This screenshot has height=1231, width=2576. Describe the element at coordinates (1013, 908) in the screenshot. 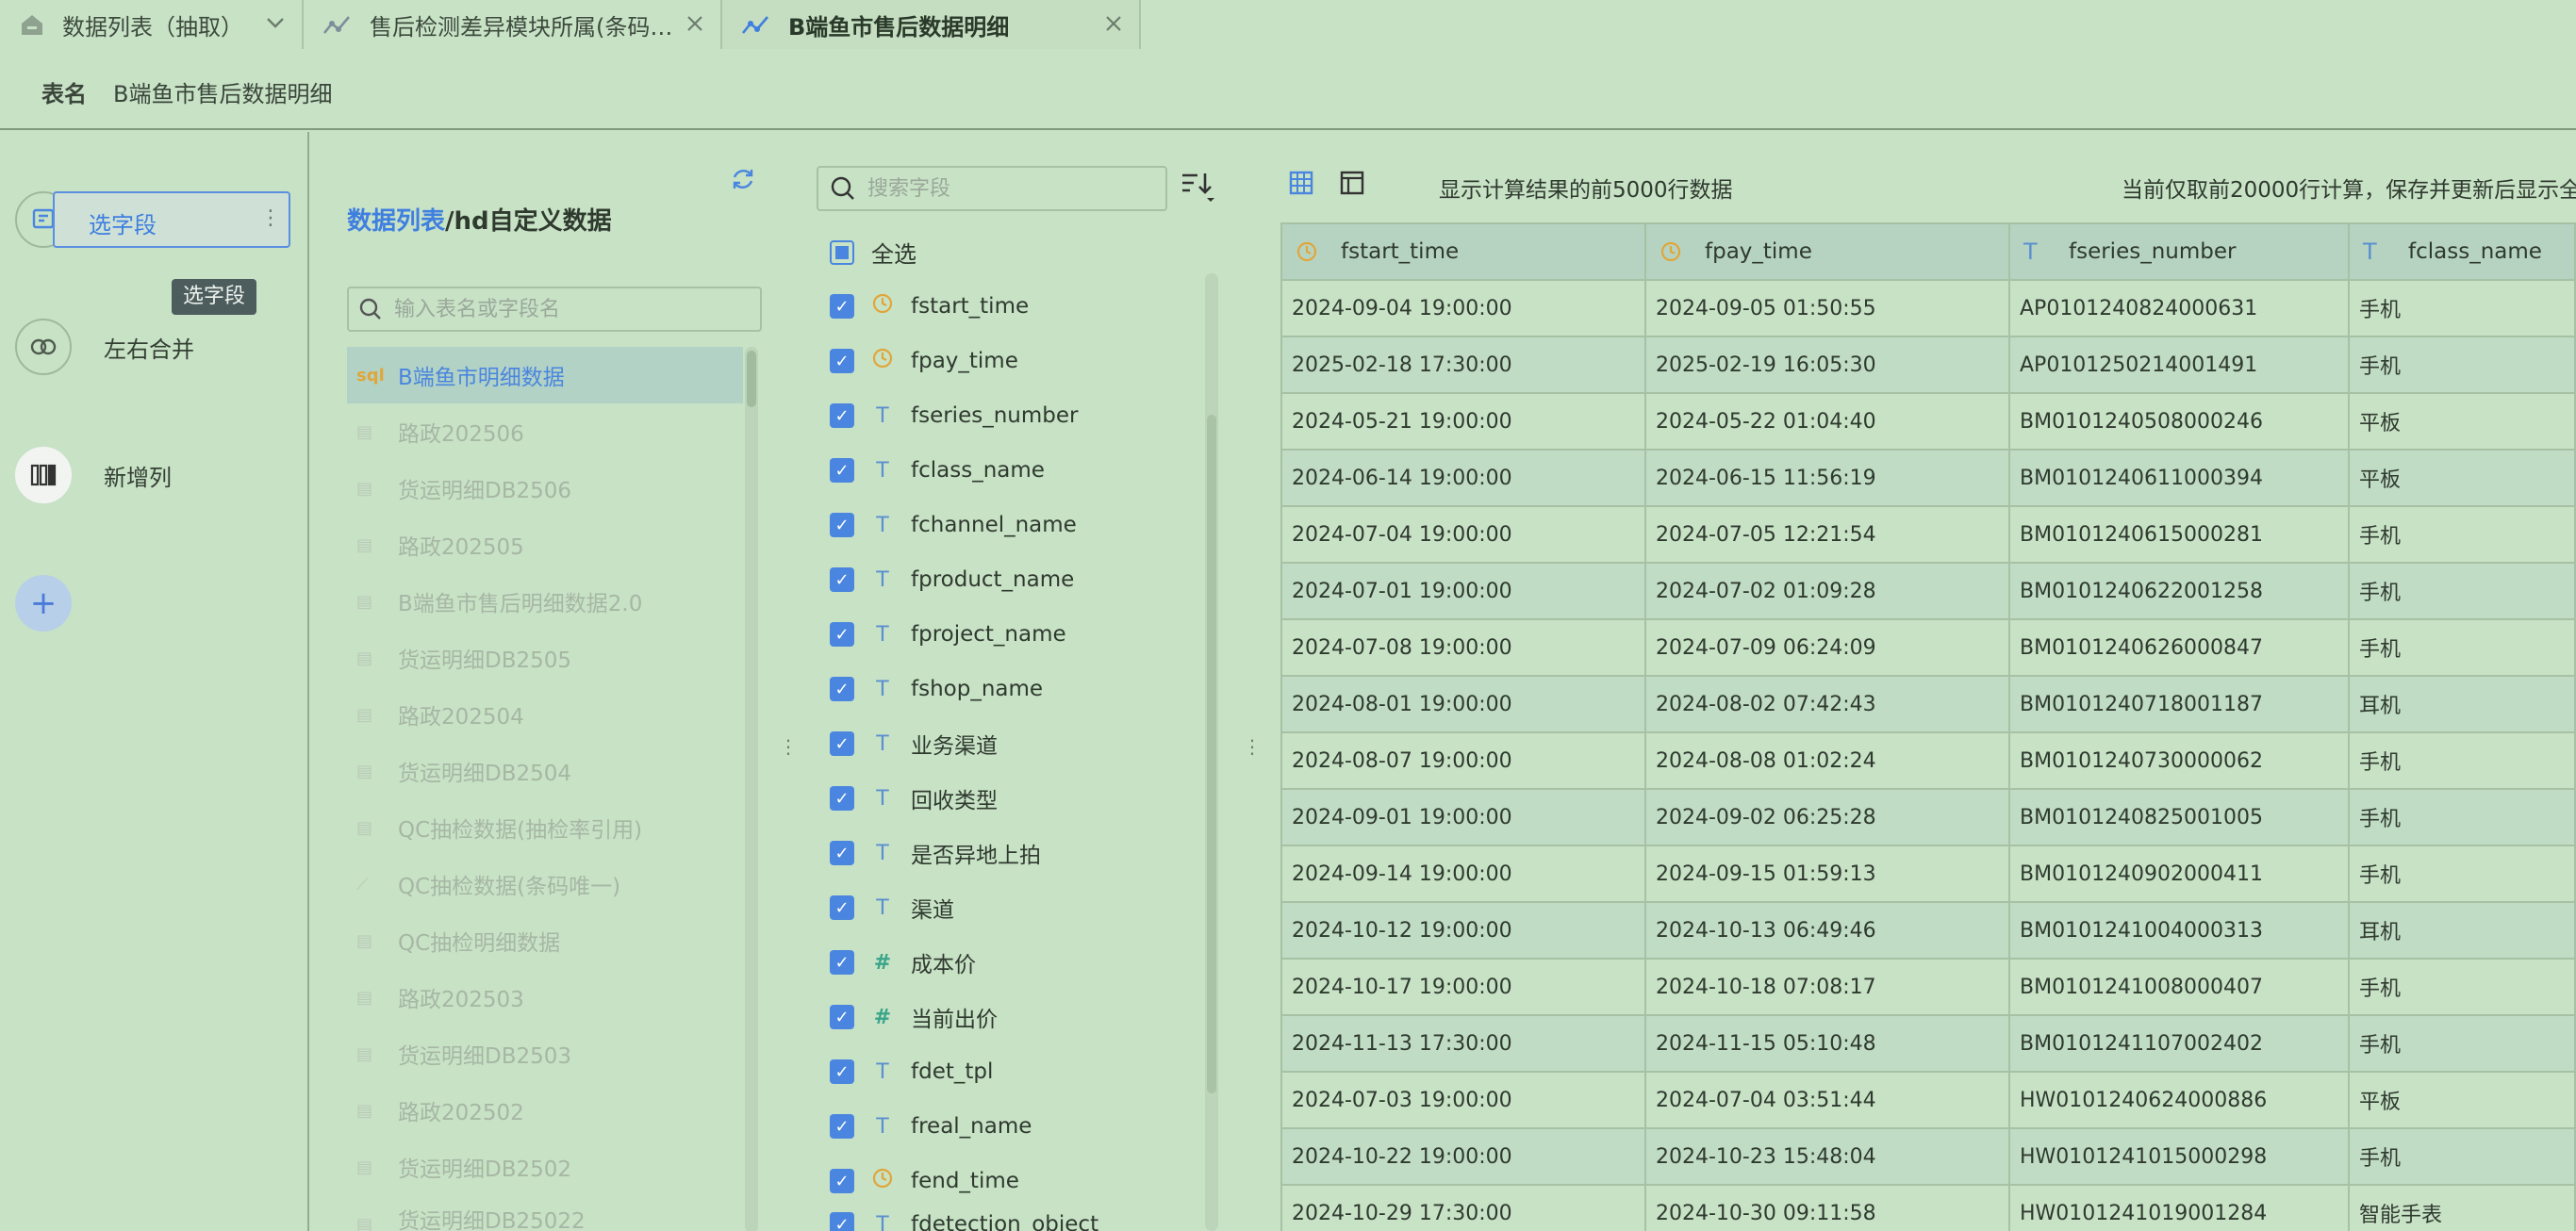

I see `field-item: ✓ T 渠道` at that location.